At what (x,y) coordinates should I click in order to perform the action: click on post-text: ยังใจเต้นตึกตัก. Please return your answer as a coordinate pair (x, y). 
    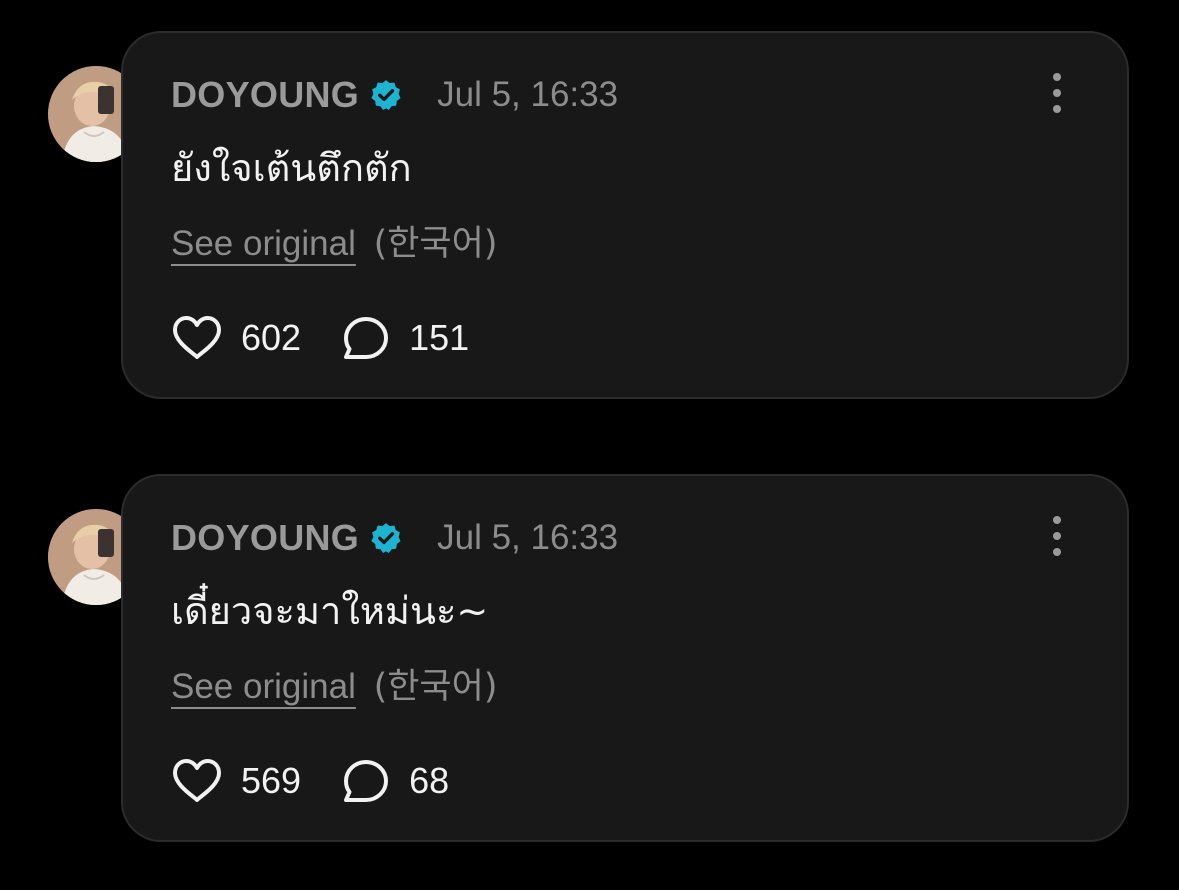
    Looking at the image, I should click on (291, 168).